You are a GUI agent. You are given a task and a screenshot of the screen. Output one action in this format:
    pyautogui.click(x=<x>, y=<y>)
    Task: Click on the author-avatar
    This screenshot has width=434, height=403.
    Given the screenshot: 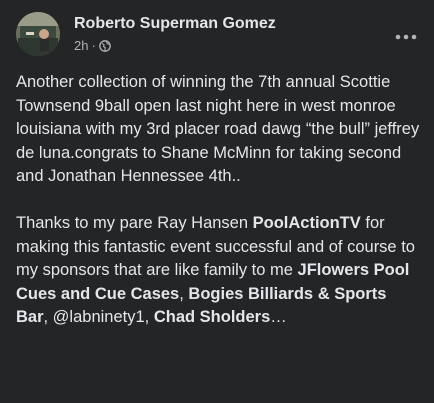 What is the action you would take?
    pyautogui.click(x=38, y=34)
    